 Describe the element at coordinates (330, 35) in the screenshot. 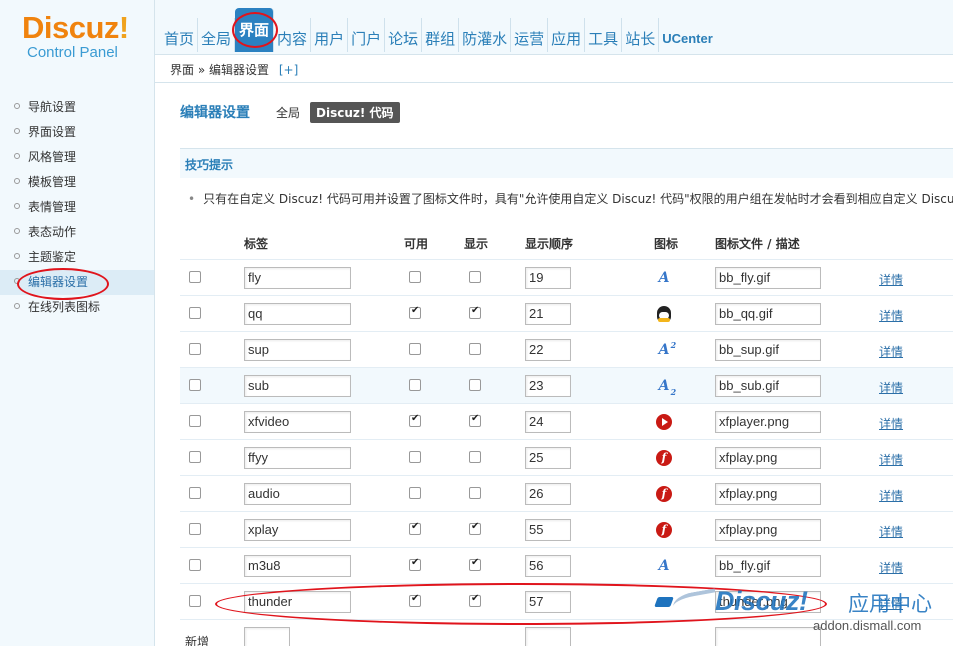

I see `nav-item-4: 用户` at that location.